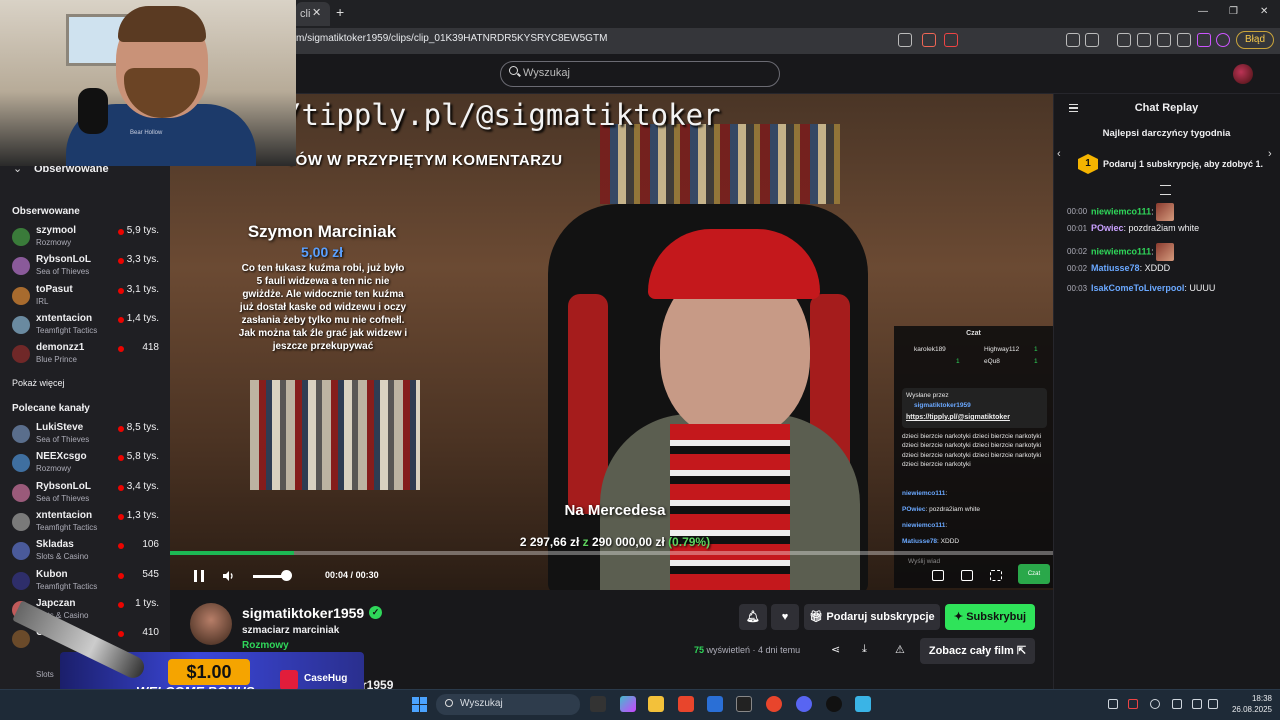 Image resolution: width=1280 pixels, height=720 pixels. What do you see at coordinates (1177, 704) in the screenshot?
I see `mic-tray-icon` at bounding box center [1177, 704].